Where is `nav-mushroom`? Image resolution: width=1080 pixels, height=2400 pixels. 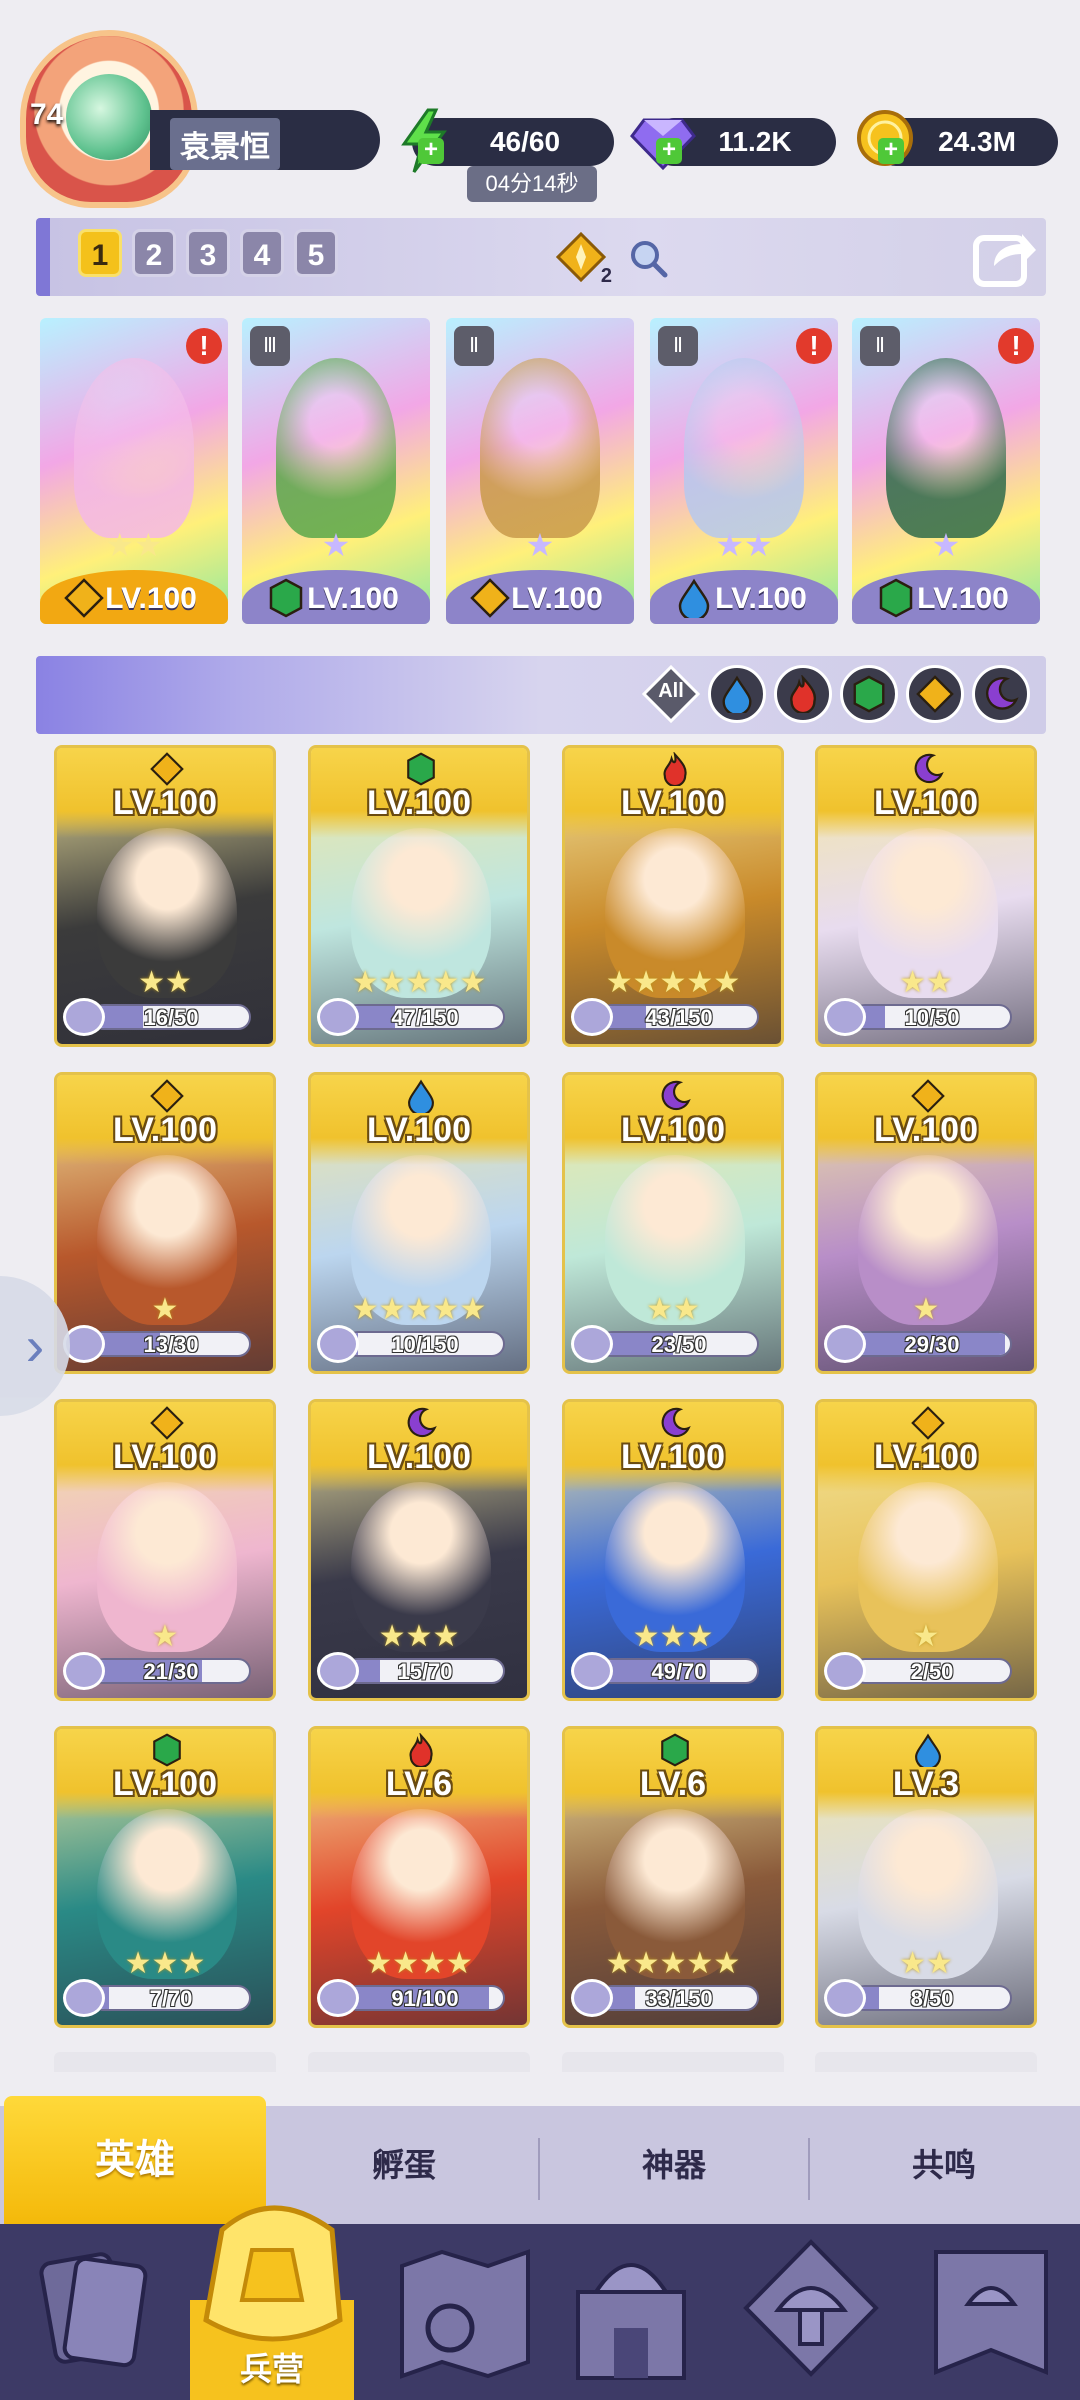 nav-mushroom is located at coordinates (811, 2312).